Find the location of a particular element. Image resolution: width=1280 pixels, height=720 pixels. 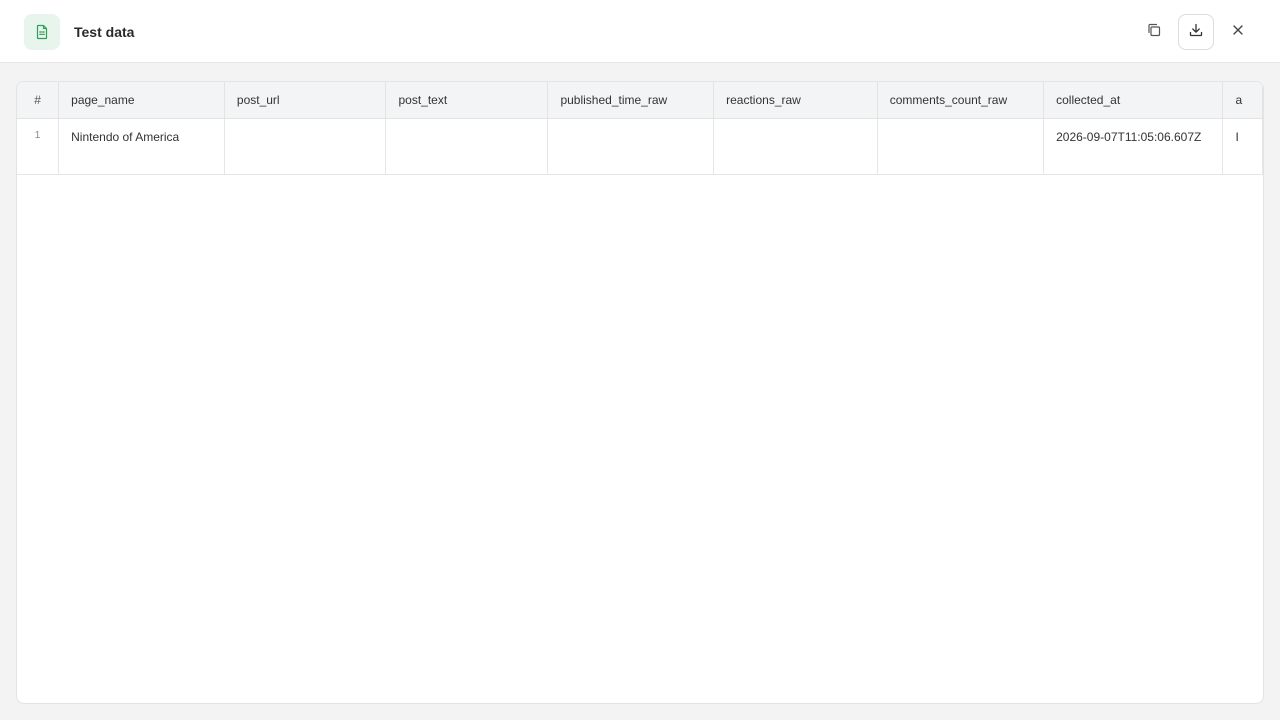

download-icon is located at coordinates (1196, 32).